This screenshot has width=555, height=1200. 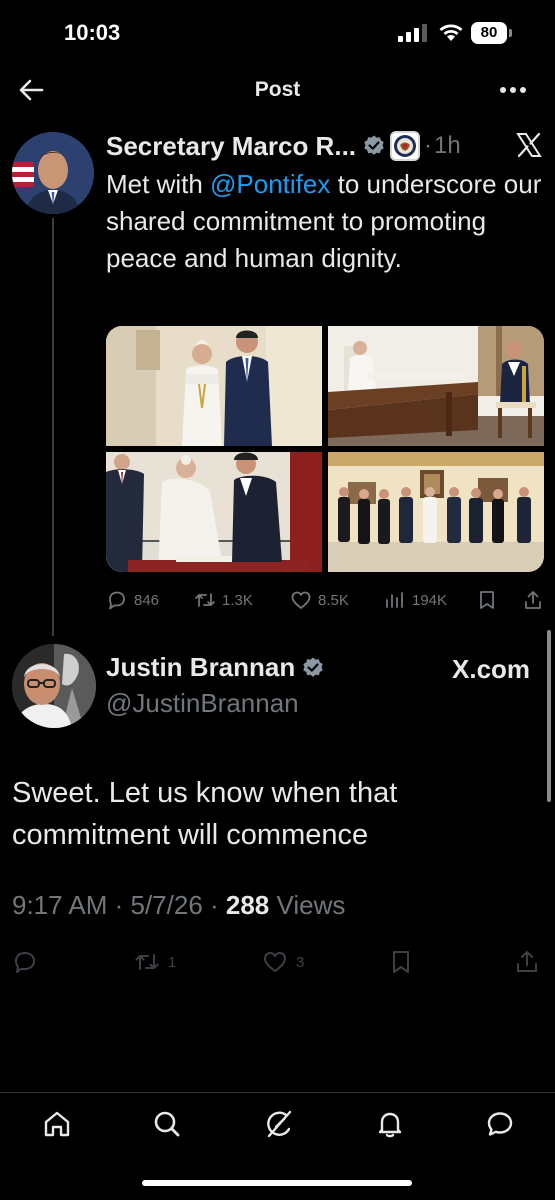 What do you see at coordinates (405, 146) in the screenshot?
I see `state-department-seal-icon` at bounding box center [405, 146].